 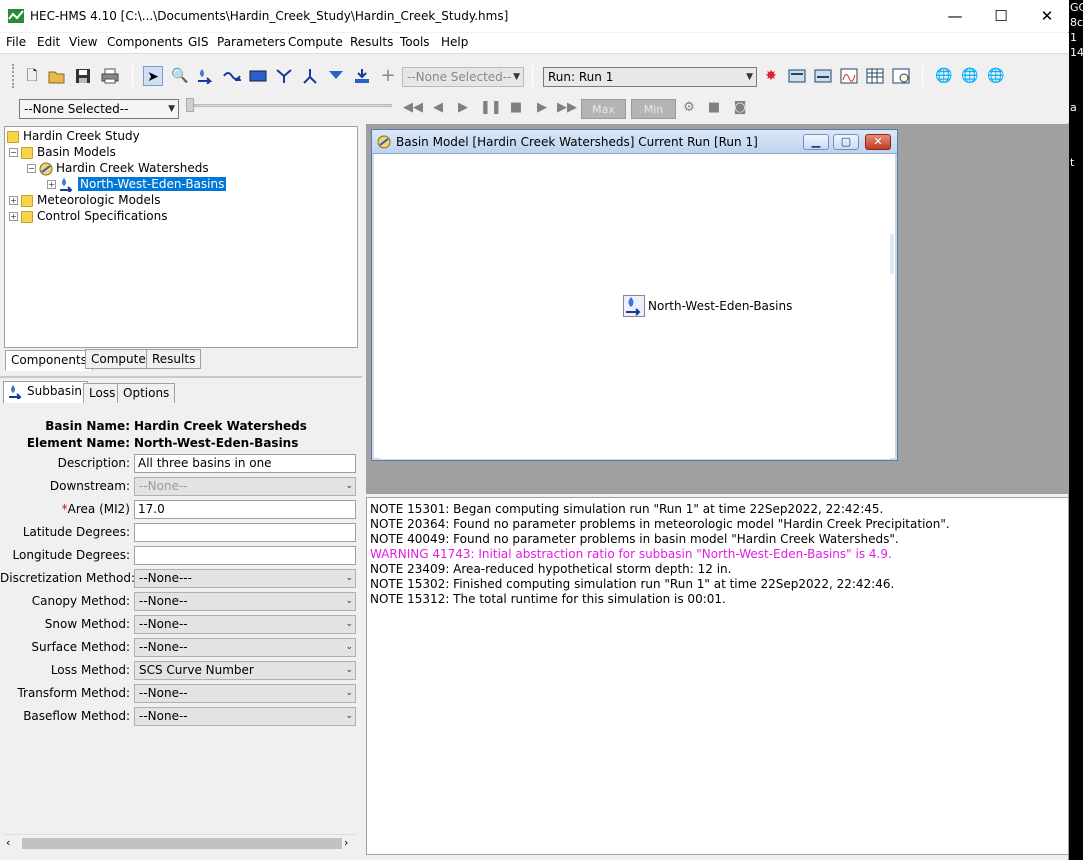 I want to click on diversion-tool-icon, so click(x=310, y=76).